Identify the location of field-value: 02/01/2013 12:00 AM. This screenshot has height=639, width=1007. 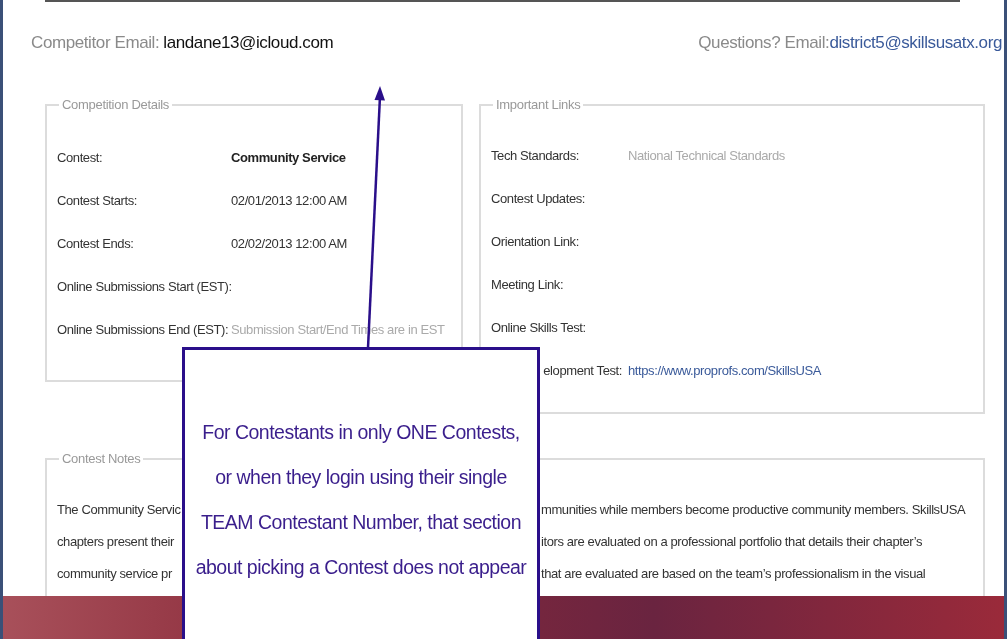
(289, 201).